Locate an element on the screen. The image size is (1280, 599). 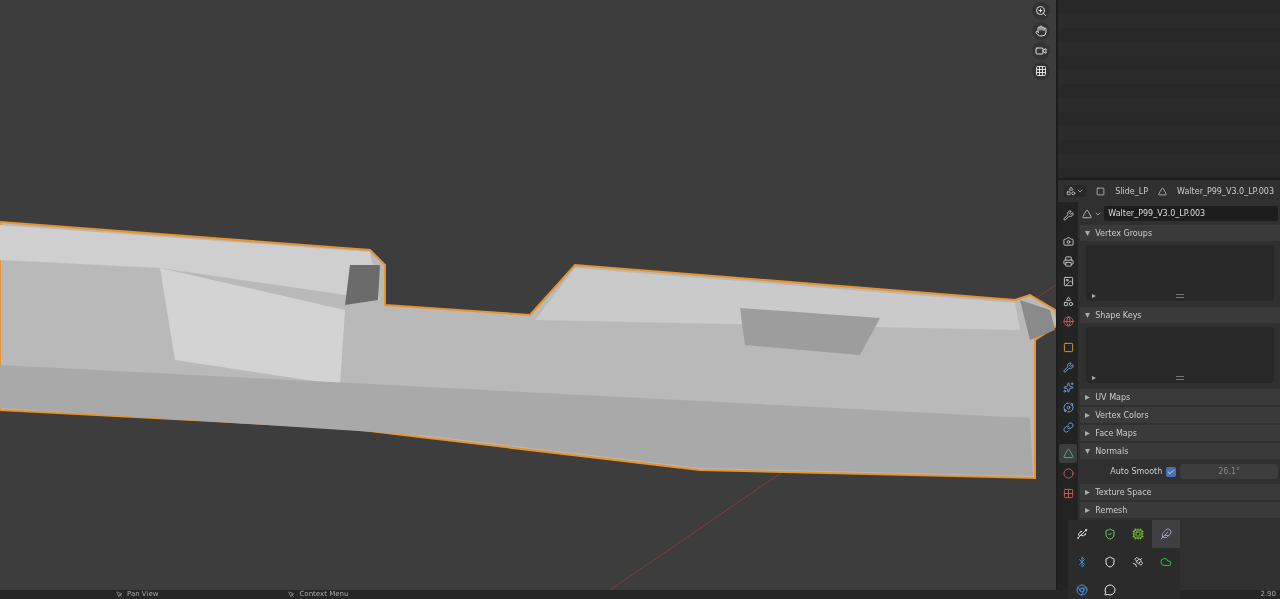
zoom-icon is located at coordinates (1041, 11).